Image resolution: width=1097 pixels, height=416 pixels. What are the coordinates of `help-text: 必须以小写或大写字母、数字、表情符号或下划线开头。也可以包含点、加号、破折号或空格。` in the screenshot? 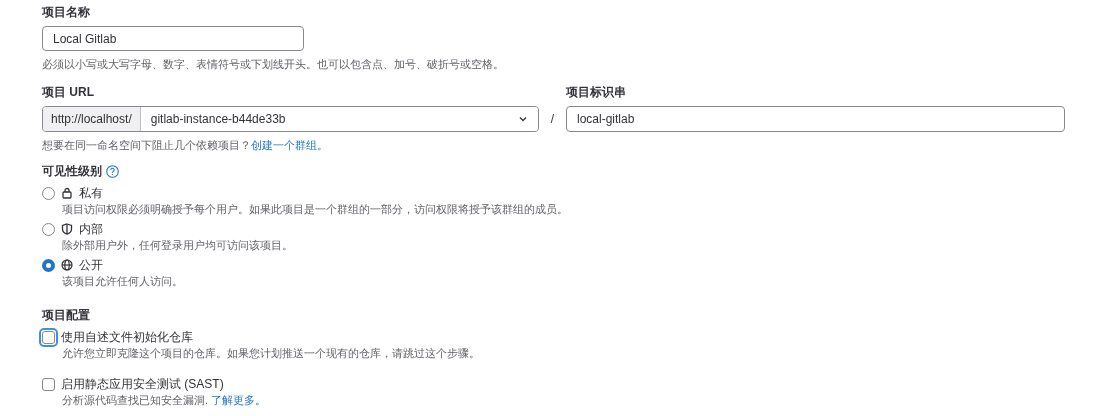 It's located at (273, 64).